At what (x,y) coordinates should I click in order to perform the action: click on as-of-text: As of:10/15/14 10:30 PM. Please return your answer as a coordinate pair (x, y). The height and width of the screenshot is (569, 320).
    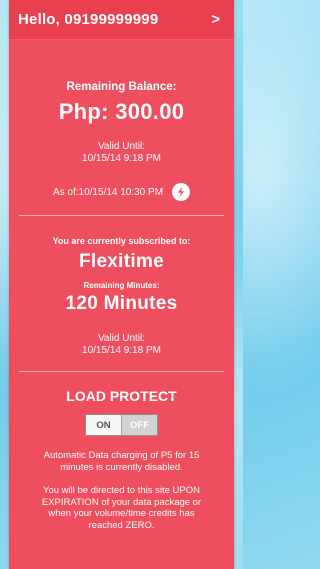
    Looking at the image, I should click on (108, 192).